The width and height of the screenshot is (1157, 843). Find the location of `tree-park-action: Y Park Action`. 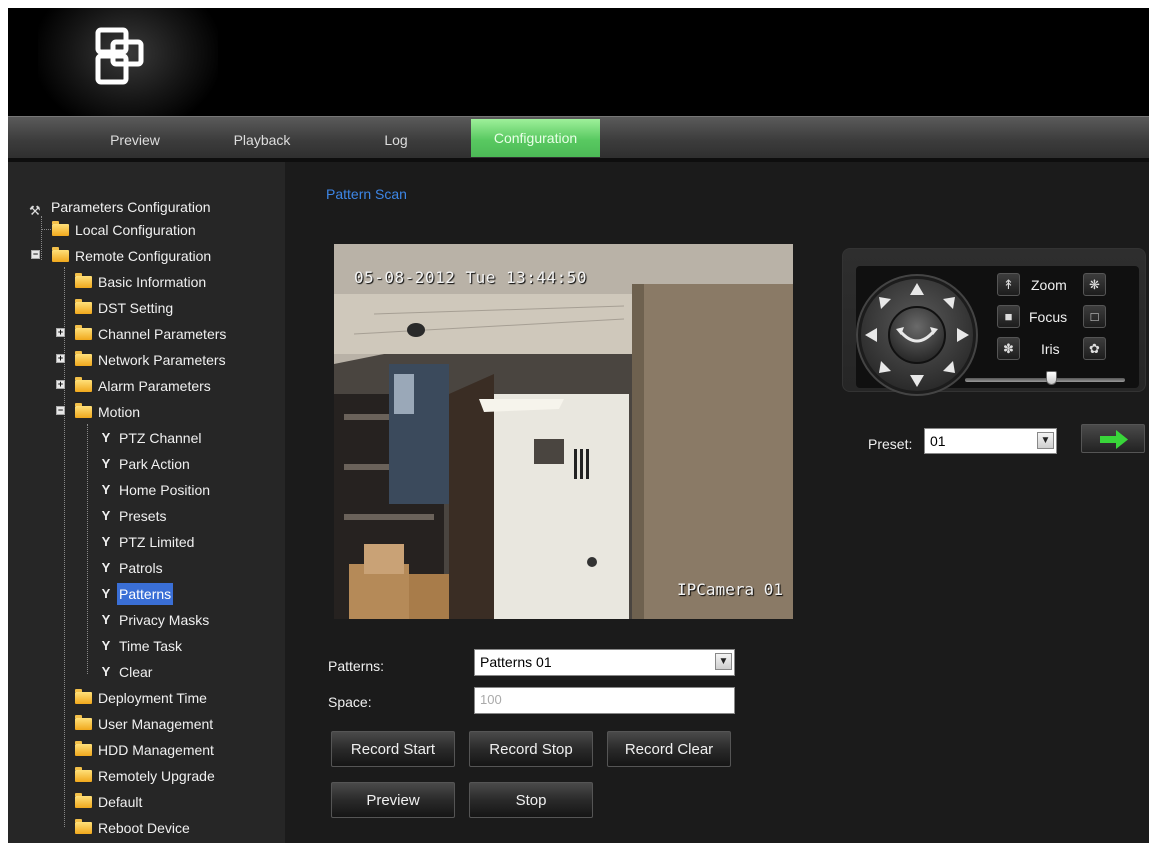

tree-park-action: Y Park Action is located at coordinates (146, 463).